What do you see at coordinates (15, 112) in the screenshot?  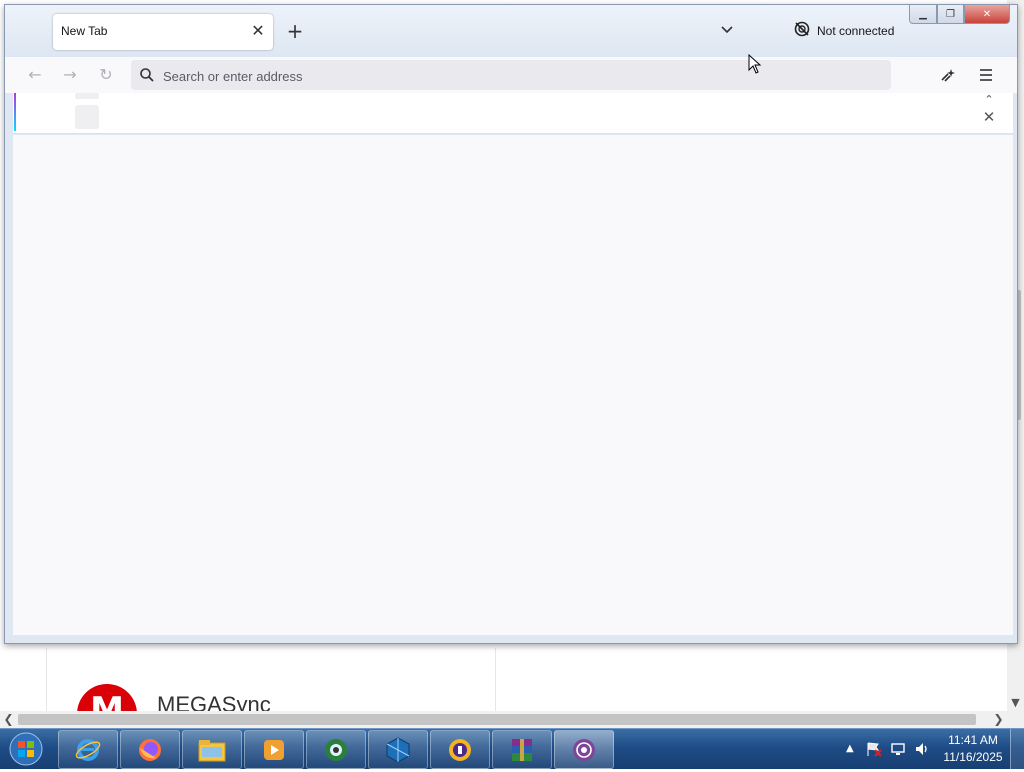 I see `notification-accent` at bounding box center [15, 112].